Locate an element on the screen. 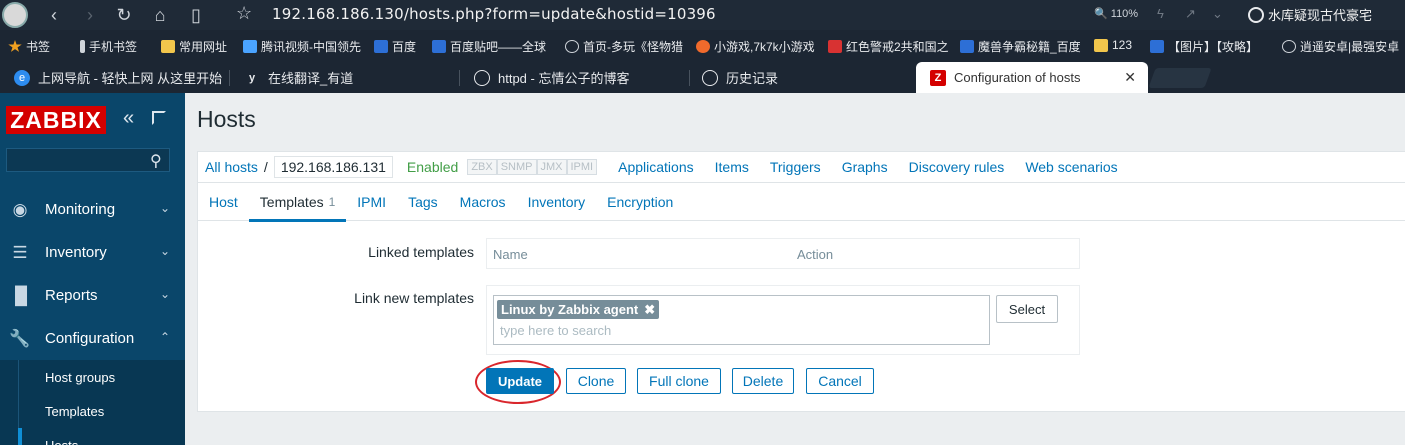  bookmark-item: 魔兽争霸秘籍_百度 is located at coordinates (1020, 46).